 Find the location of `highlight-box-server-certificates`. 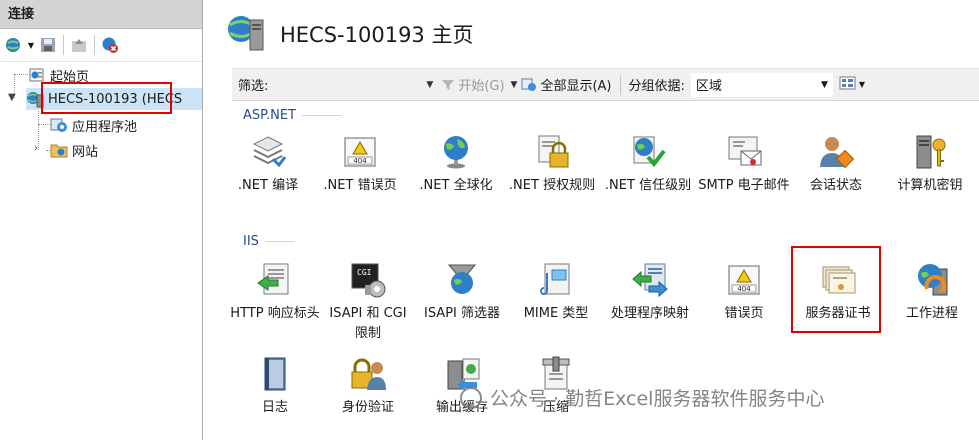

highlight-box-server-certificates is located at coordinates (836, 289).